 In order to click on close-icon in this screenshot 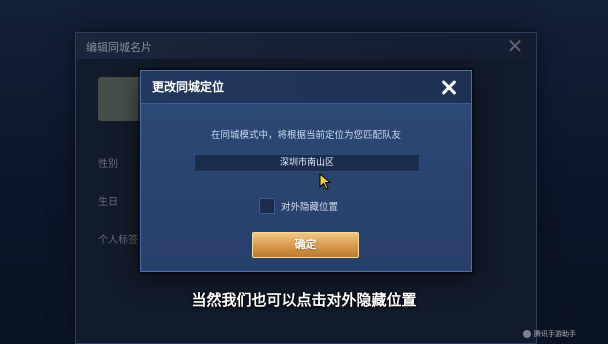, I will do `click(449, 87)`.